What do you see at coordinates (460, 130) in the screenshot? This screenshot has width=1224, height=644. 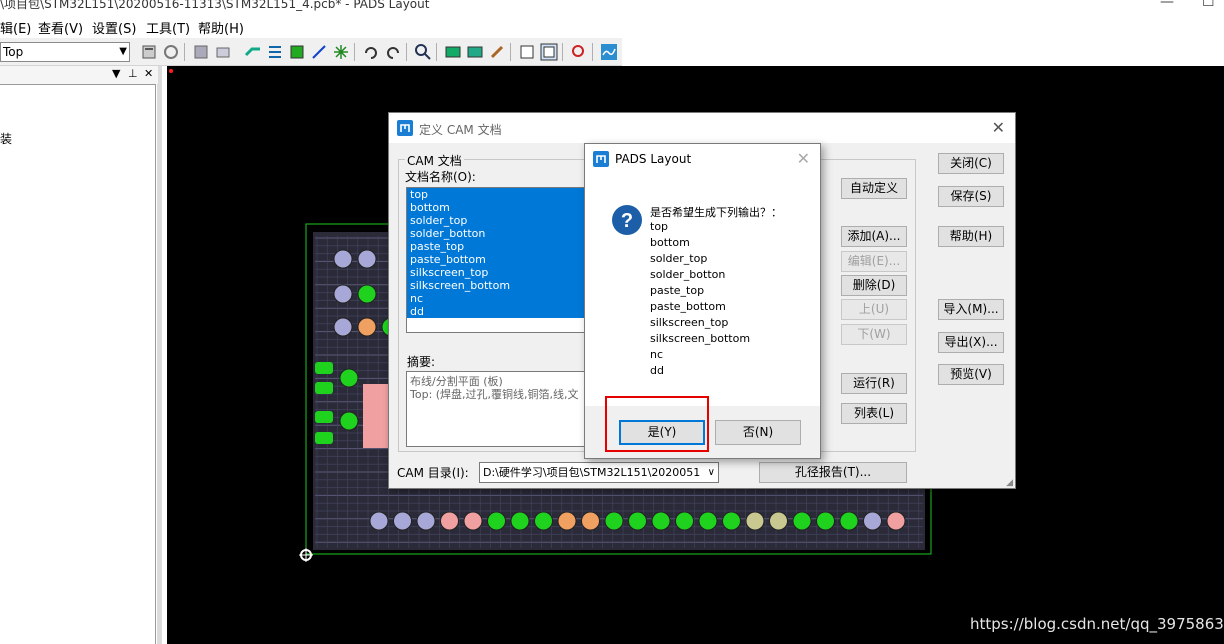 I see `cam-dialog-title: 定义 CAM 文档` at bounding box center [460, 130].